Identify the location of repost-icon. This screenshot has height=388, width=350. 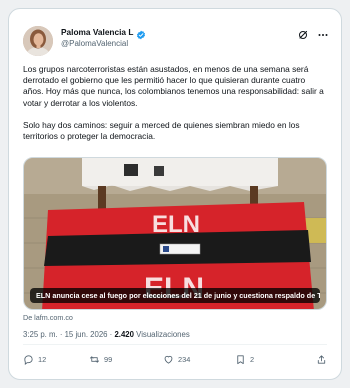
(94, 359).